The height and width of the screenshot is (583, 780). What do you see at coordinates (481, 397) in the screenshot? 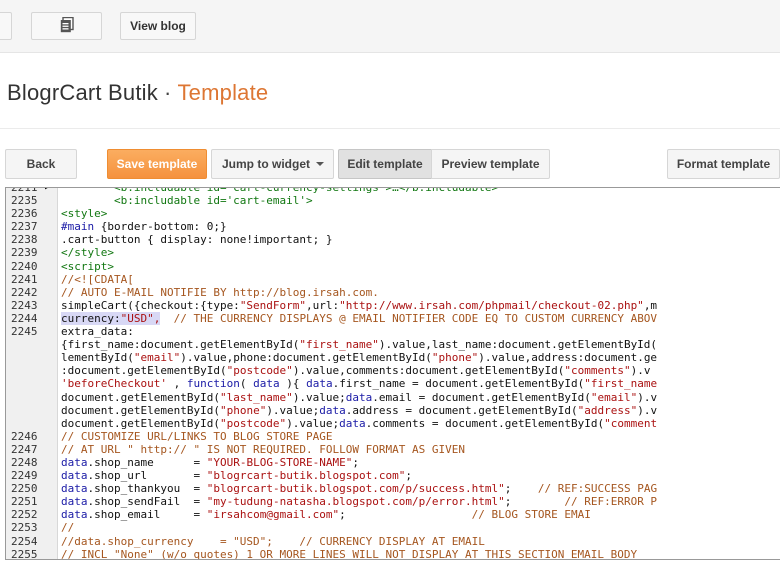
I see `code-token: .email = document.getElementById(` at bounding box center [481, 397].